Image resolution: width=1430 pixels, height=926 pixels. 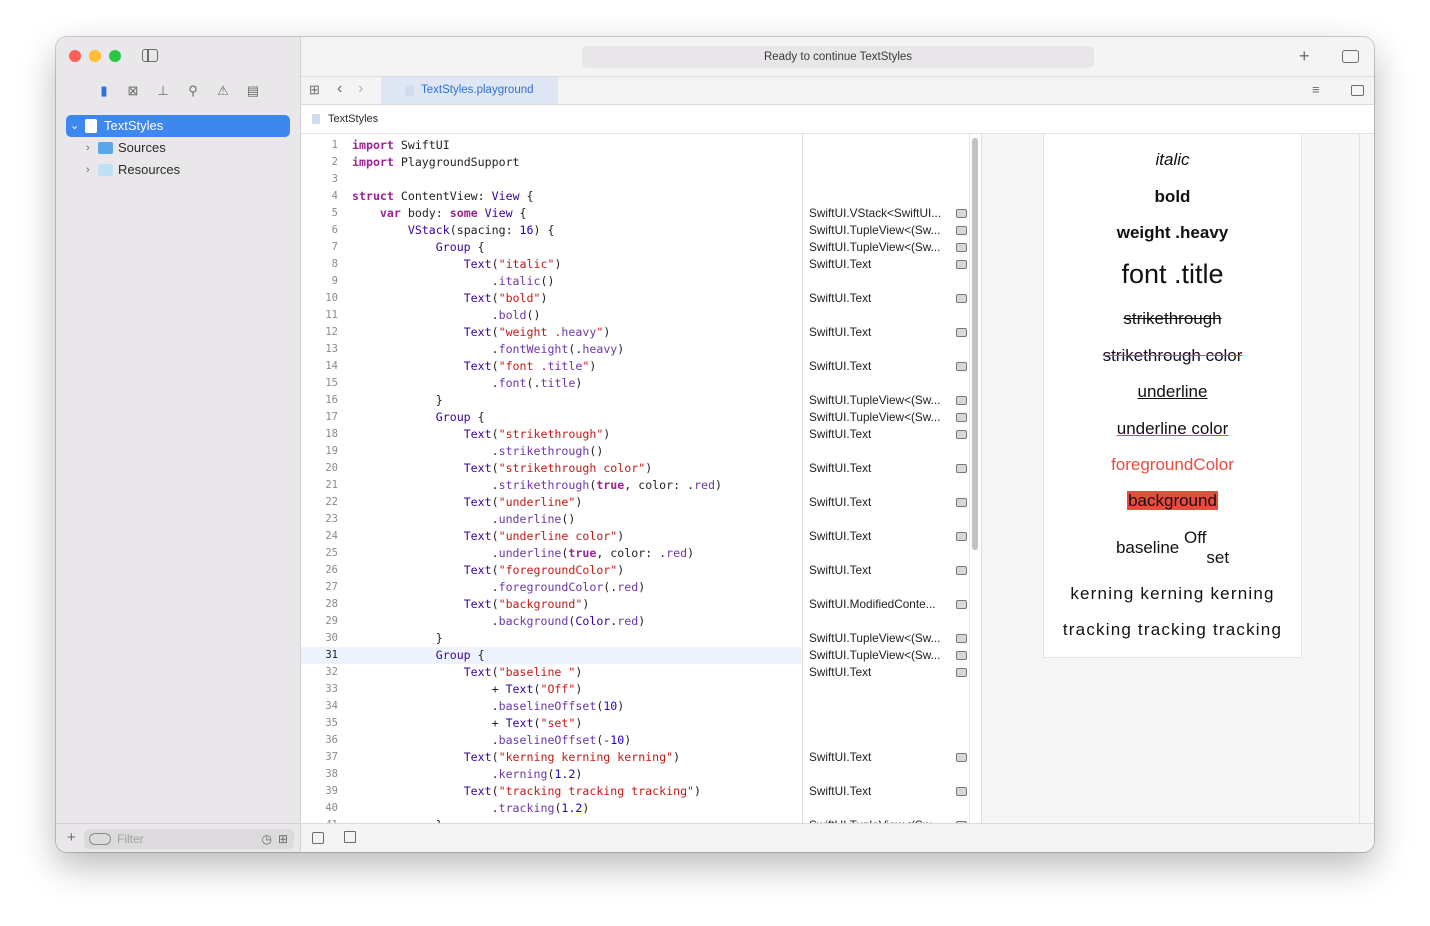 I want to click on code-line: 35 + Text("set"), so click(x=551, y=723).